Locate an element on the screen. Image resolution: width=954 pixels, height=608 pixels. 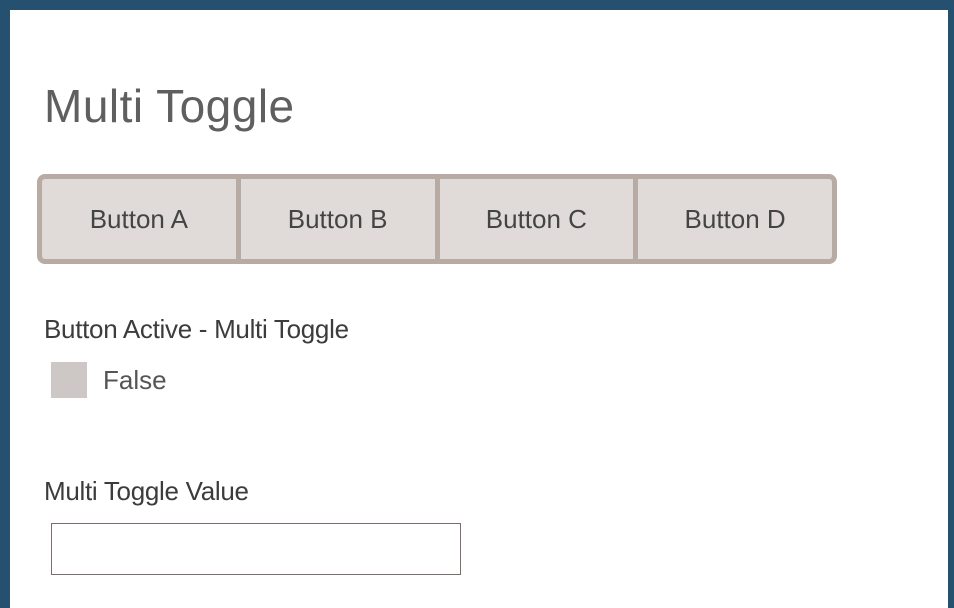
toggle-value-input is located at coordinates (256, 549).